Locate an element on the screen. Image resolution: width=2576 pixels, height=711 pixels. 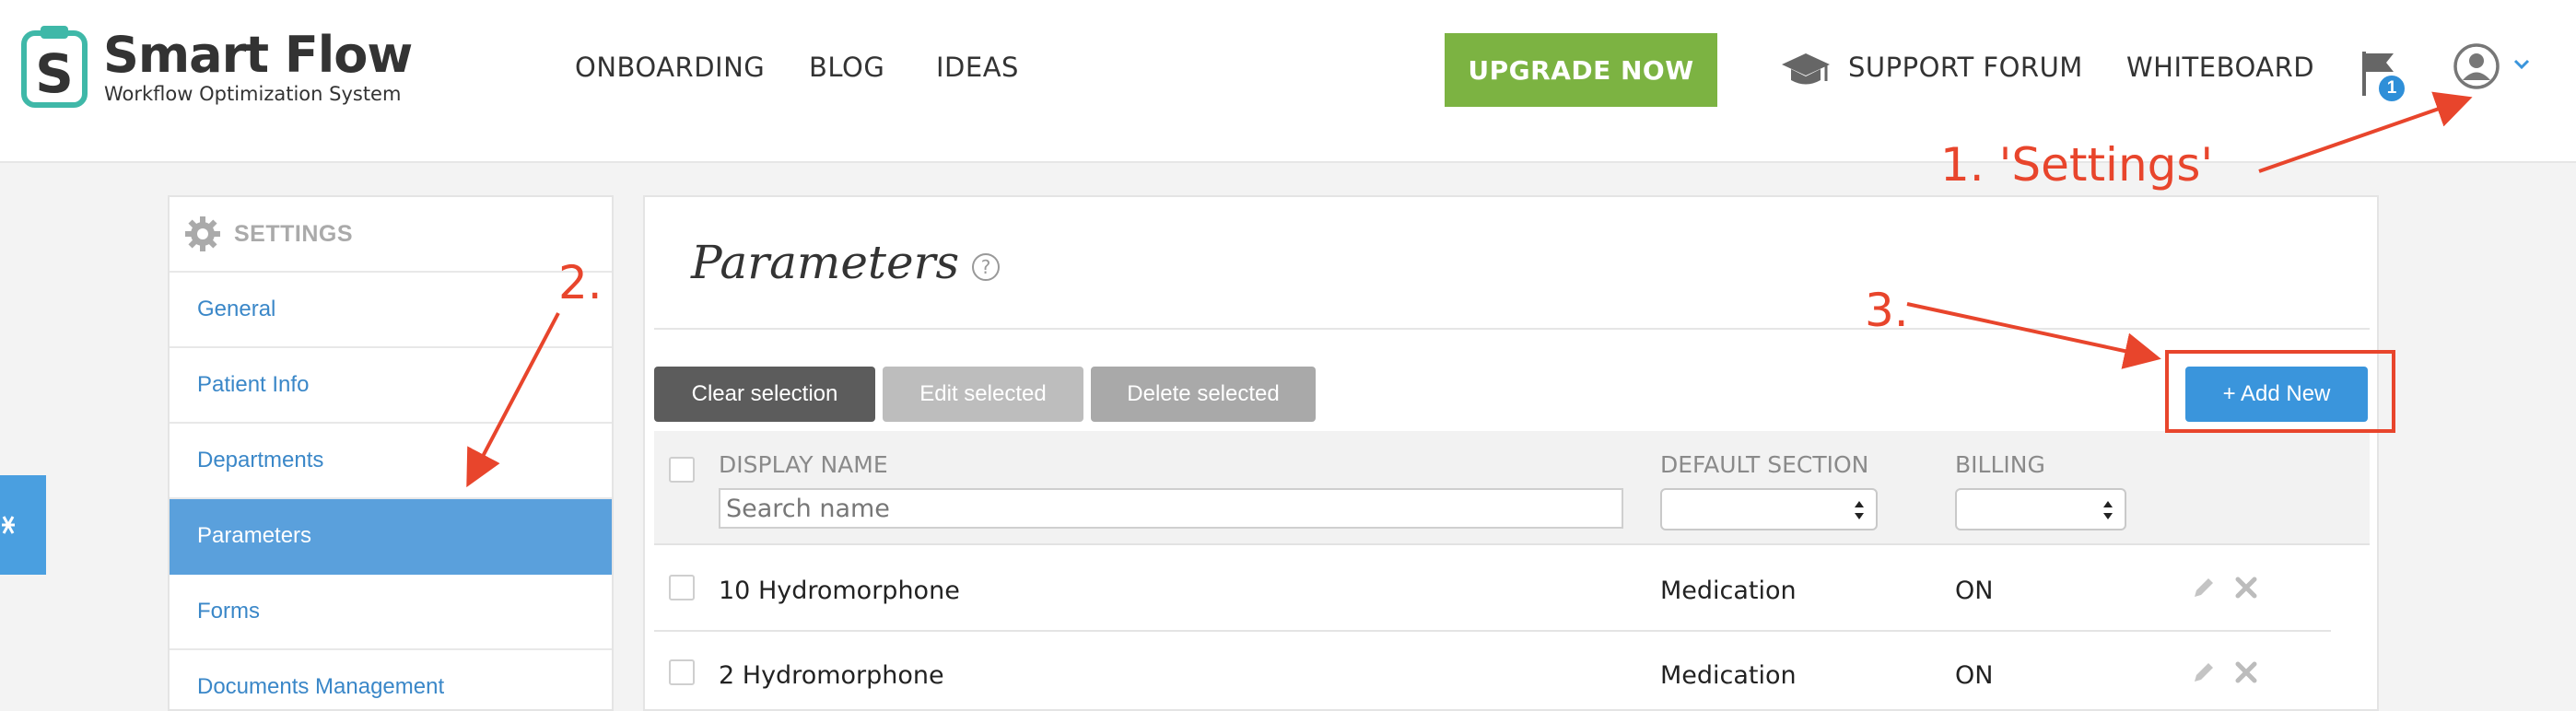
select-all-checkbox is located at coordinates (682, 470).